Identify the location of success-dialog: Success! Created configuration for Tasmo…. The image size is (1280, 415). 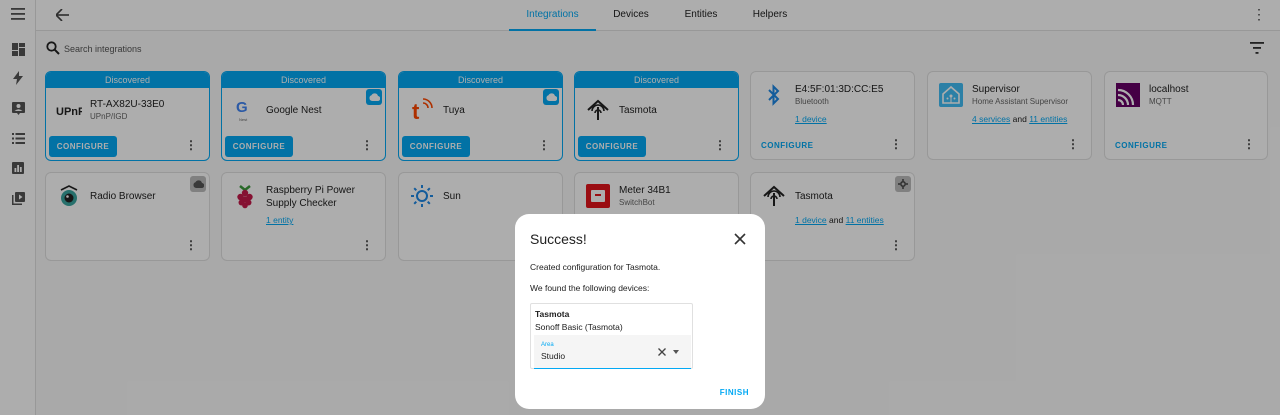
(640, 311).